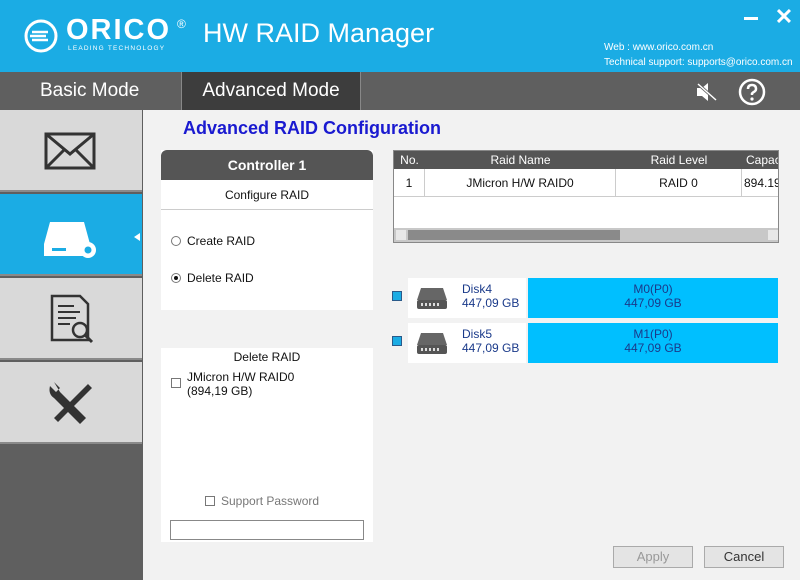 This screenshot has width=800, height=580. I want to click on page-title: Advanced RAID Configuration, so click(312, 128).